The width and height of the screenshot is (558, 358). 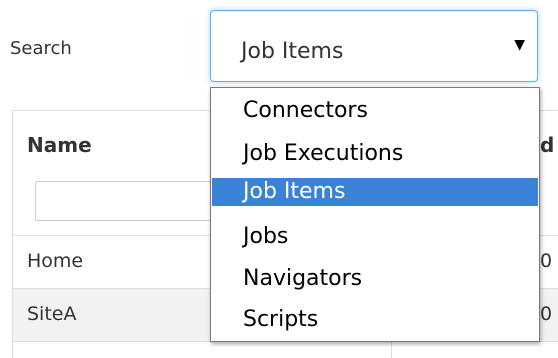 I want to click on search-type-select: Job Items ▼, so click(x=374, y=46).